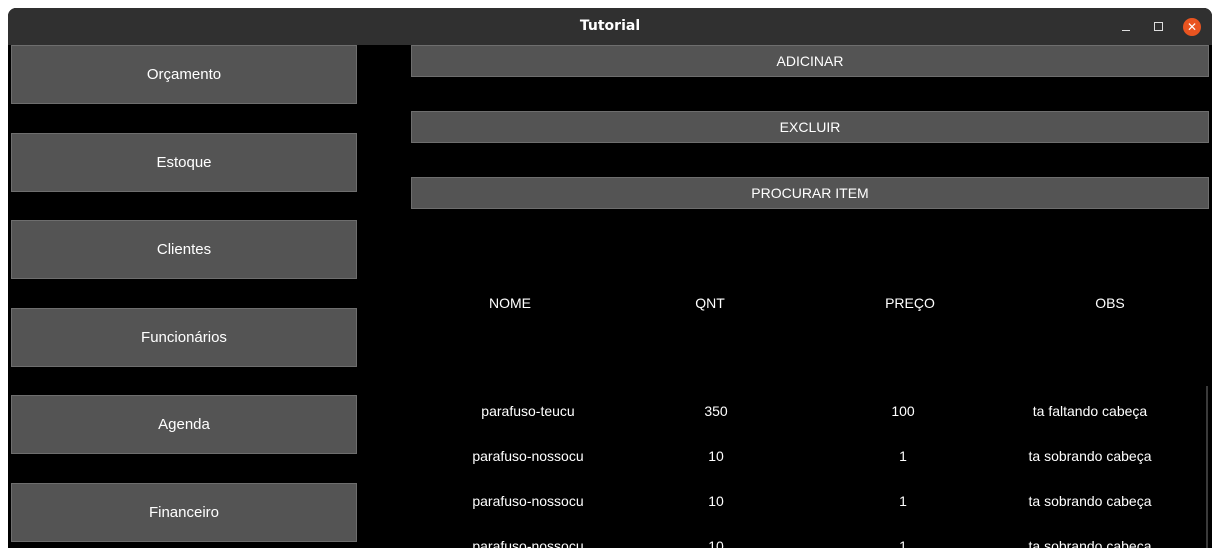  What do you see at coordinates (1207, 467) in the screenshot?
I see `scrollbar` at bounding box center [1207, 467].